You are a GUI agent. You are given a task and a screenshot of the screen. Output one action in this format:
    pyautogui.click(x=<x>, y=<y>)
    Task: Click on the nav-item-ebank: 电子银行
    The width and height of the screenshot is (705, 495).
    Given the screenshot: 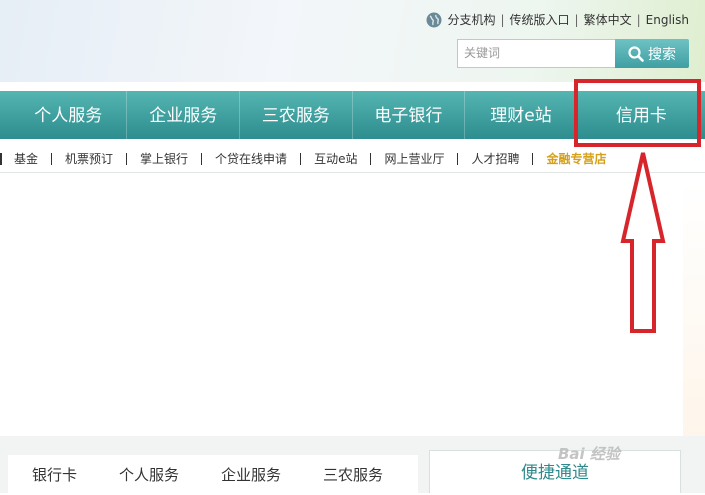 What is the action you would take?
    pyautogui.click(x=409, y=115)
    